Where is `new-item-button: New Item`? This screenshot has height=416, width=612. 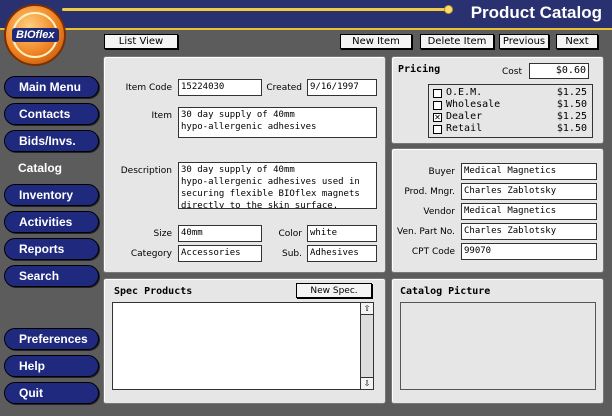
new-item-button: New Item is located at coordinates (376, 41).